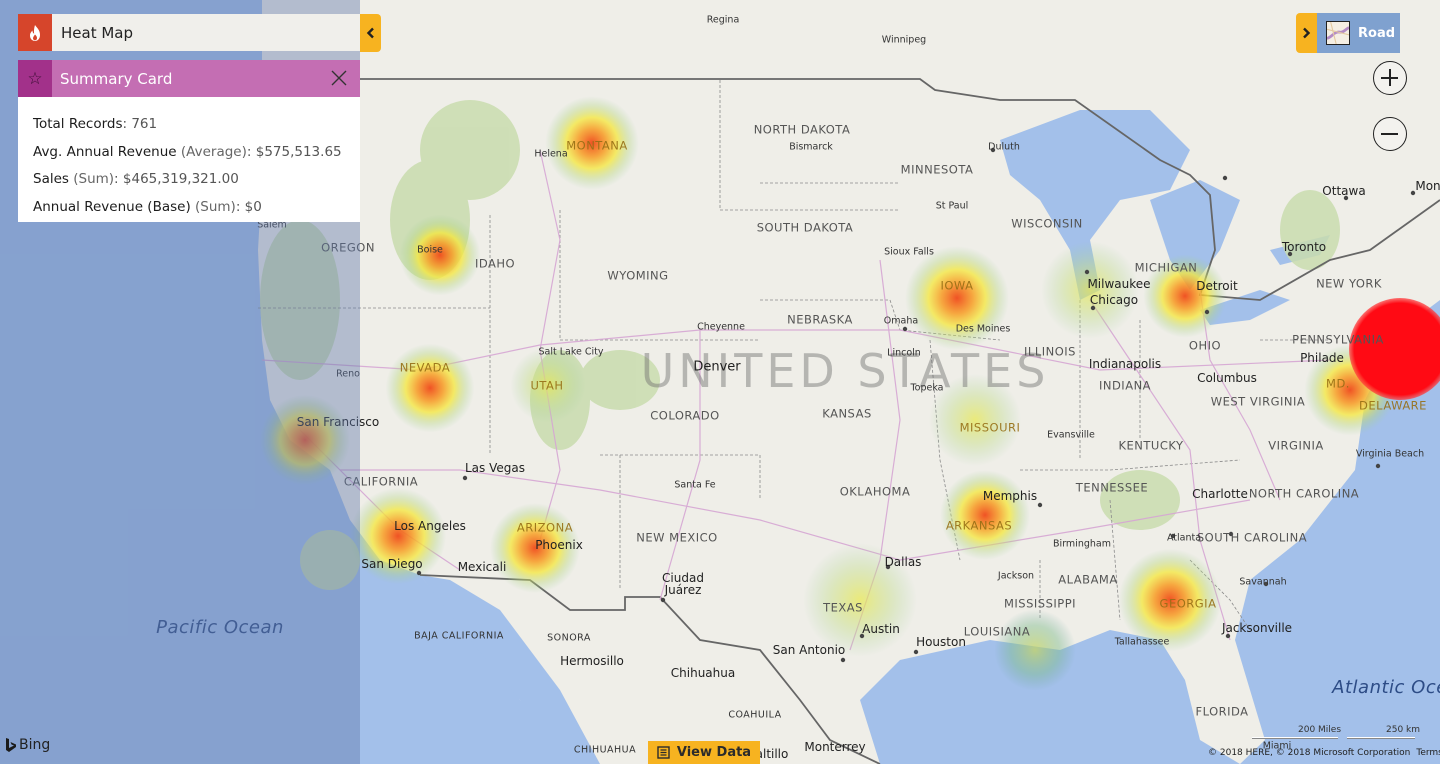 Image resolution: width=1440 pixels, height=764 pixels. Describe the element at coordinates (820, 319) in the screenshot. I see `state-label: NEBRASKA` at that location.